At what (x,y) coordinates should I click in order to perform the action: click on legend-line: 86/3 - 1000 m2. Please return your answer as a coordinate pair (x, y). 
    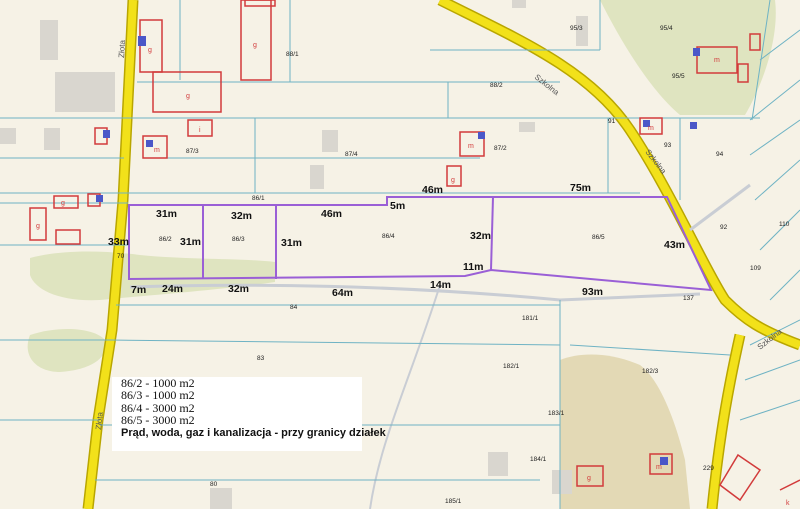
    Looking at the image, I should click on (158, 395).